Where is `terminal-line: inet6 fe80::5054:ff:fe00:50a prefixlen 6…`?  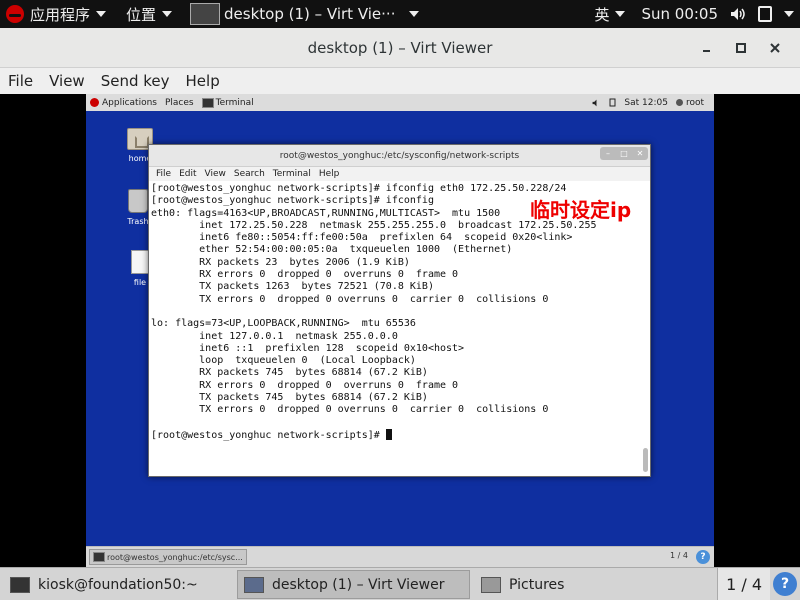 terminal-line: inet6 fe80::5054:ff:fe00:50a prefixlen 6… is located at coordinates (362, 238).